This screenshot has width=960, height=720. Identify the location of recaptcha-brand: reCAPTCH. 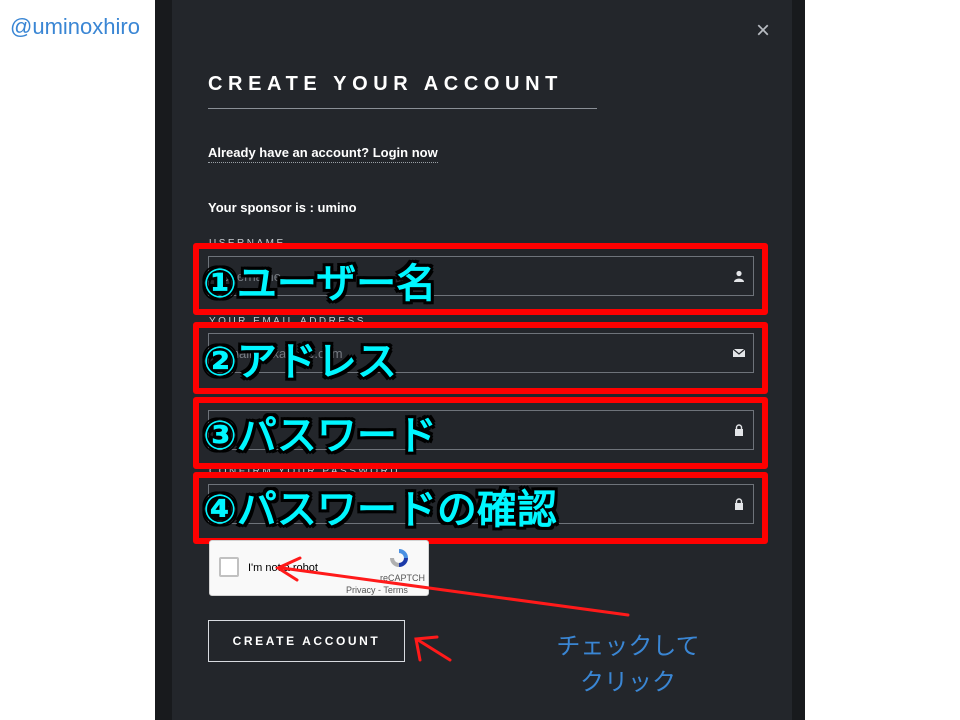
(403, 578).